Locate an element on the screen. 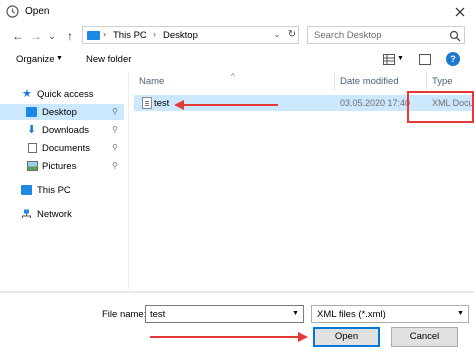 This screenshot has width=474, height=355. file-name-field: test ▼ is located at coordinates (224, 314).